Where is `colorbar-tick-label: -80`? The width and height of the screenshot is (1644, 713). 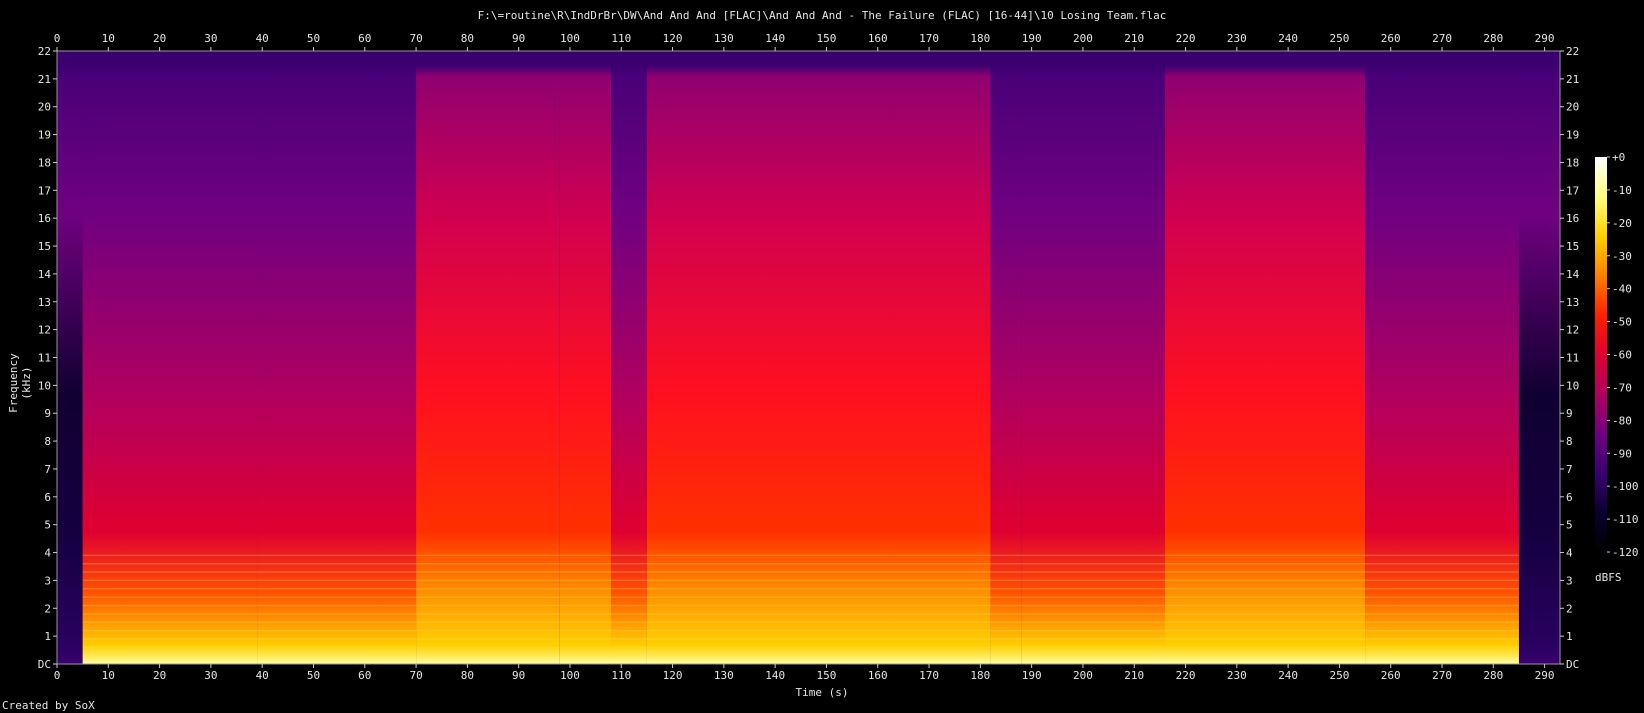
colorbar-tick-label: -80 is located at coordinates (1622, 420).